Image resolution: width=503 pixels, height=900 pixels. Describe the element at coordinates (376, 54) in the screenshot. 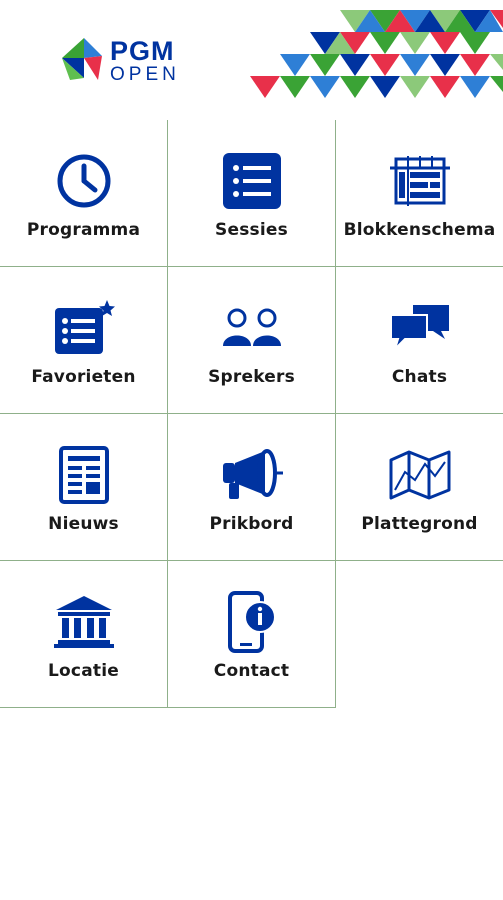

I see `decorative-triangles-banner` at that location.